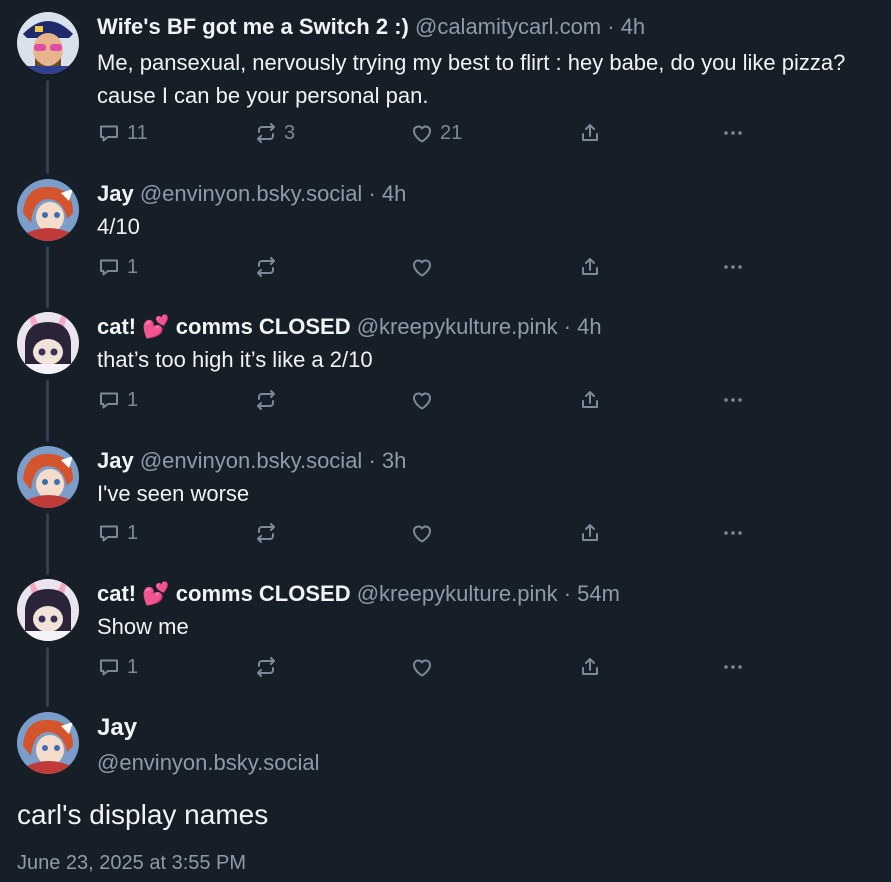 This screenshot has width=891, height=882. I want to click on handle: @calamitycarl.com, so click(508, 26).